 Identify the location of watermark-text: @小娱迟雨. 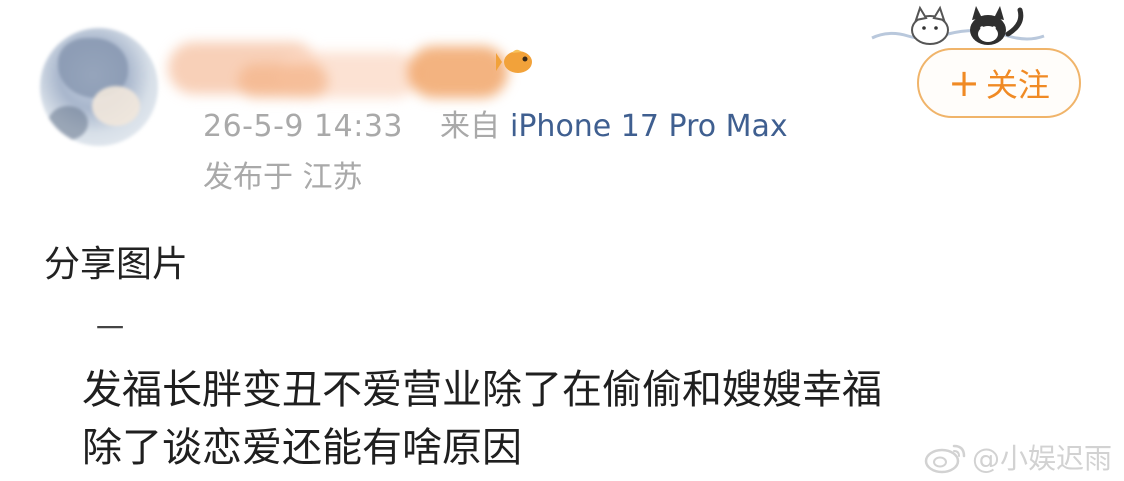
(1042, 458).